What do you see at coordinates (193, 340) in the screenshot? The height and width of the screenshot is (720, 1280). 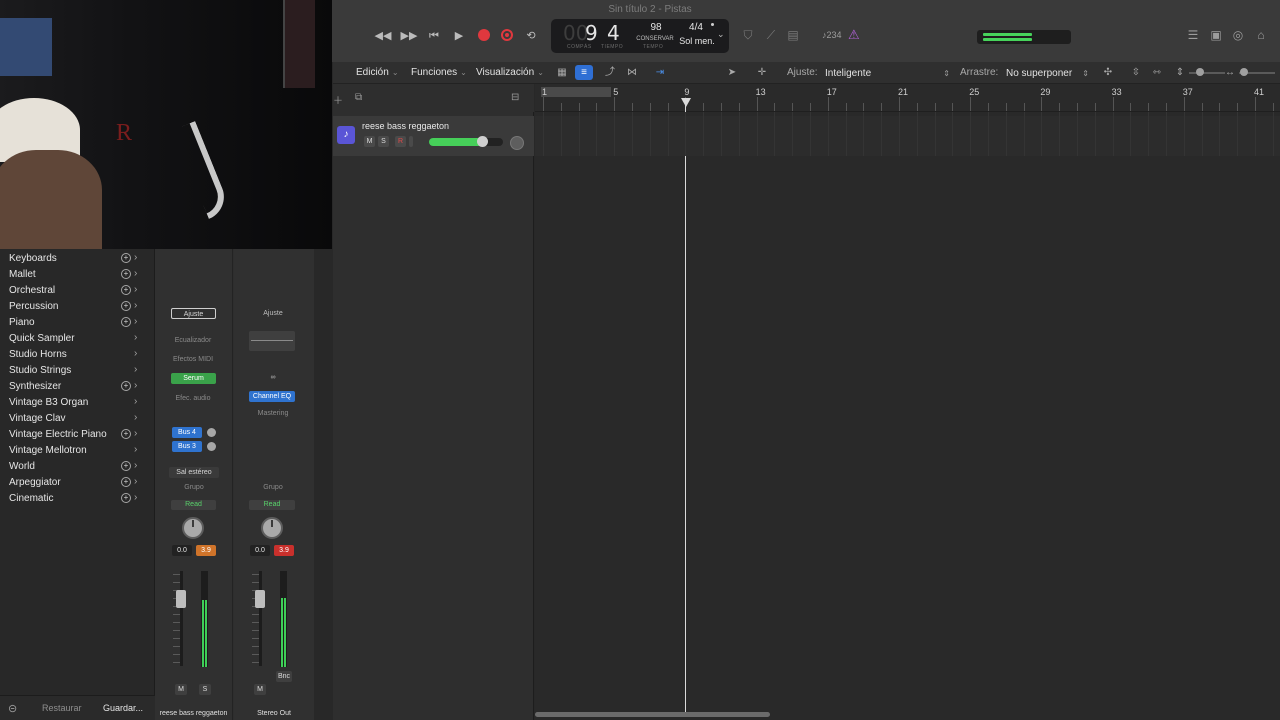 I see `eq-slot: Ecualizador` at bounding box center [193, 340].